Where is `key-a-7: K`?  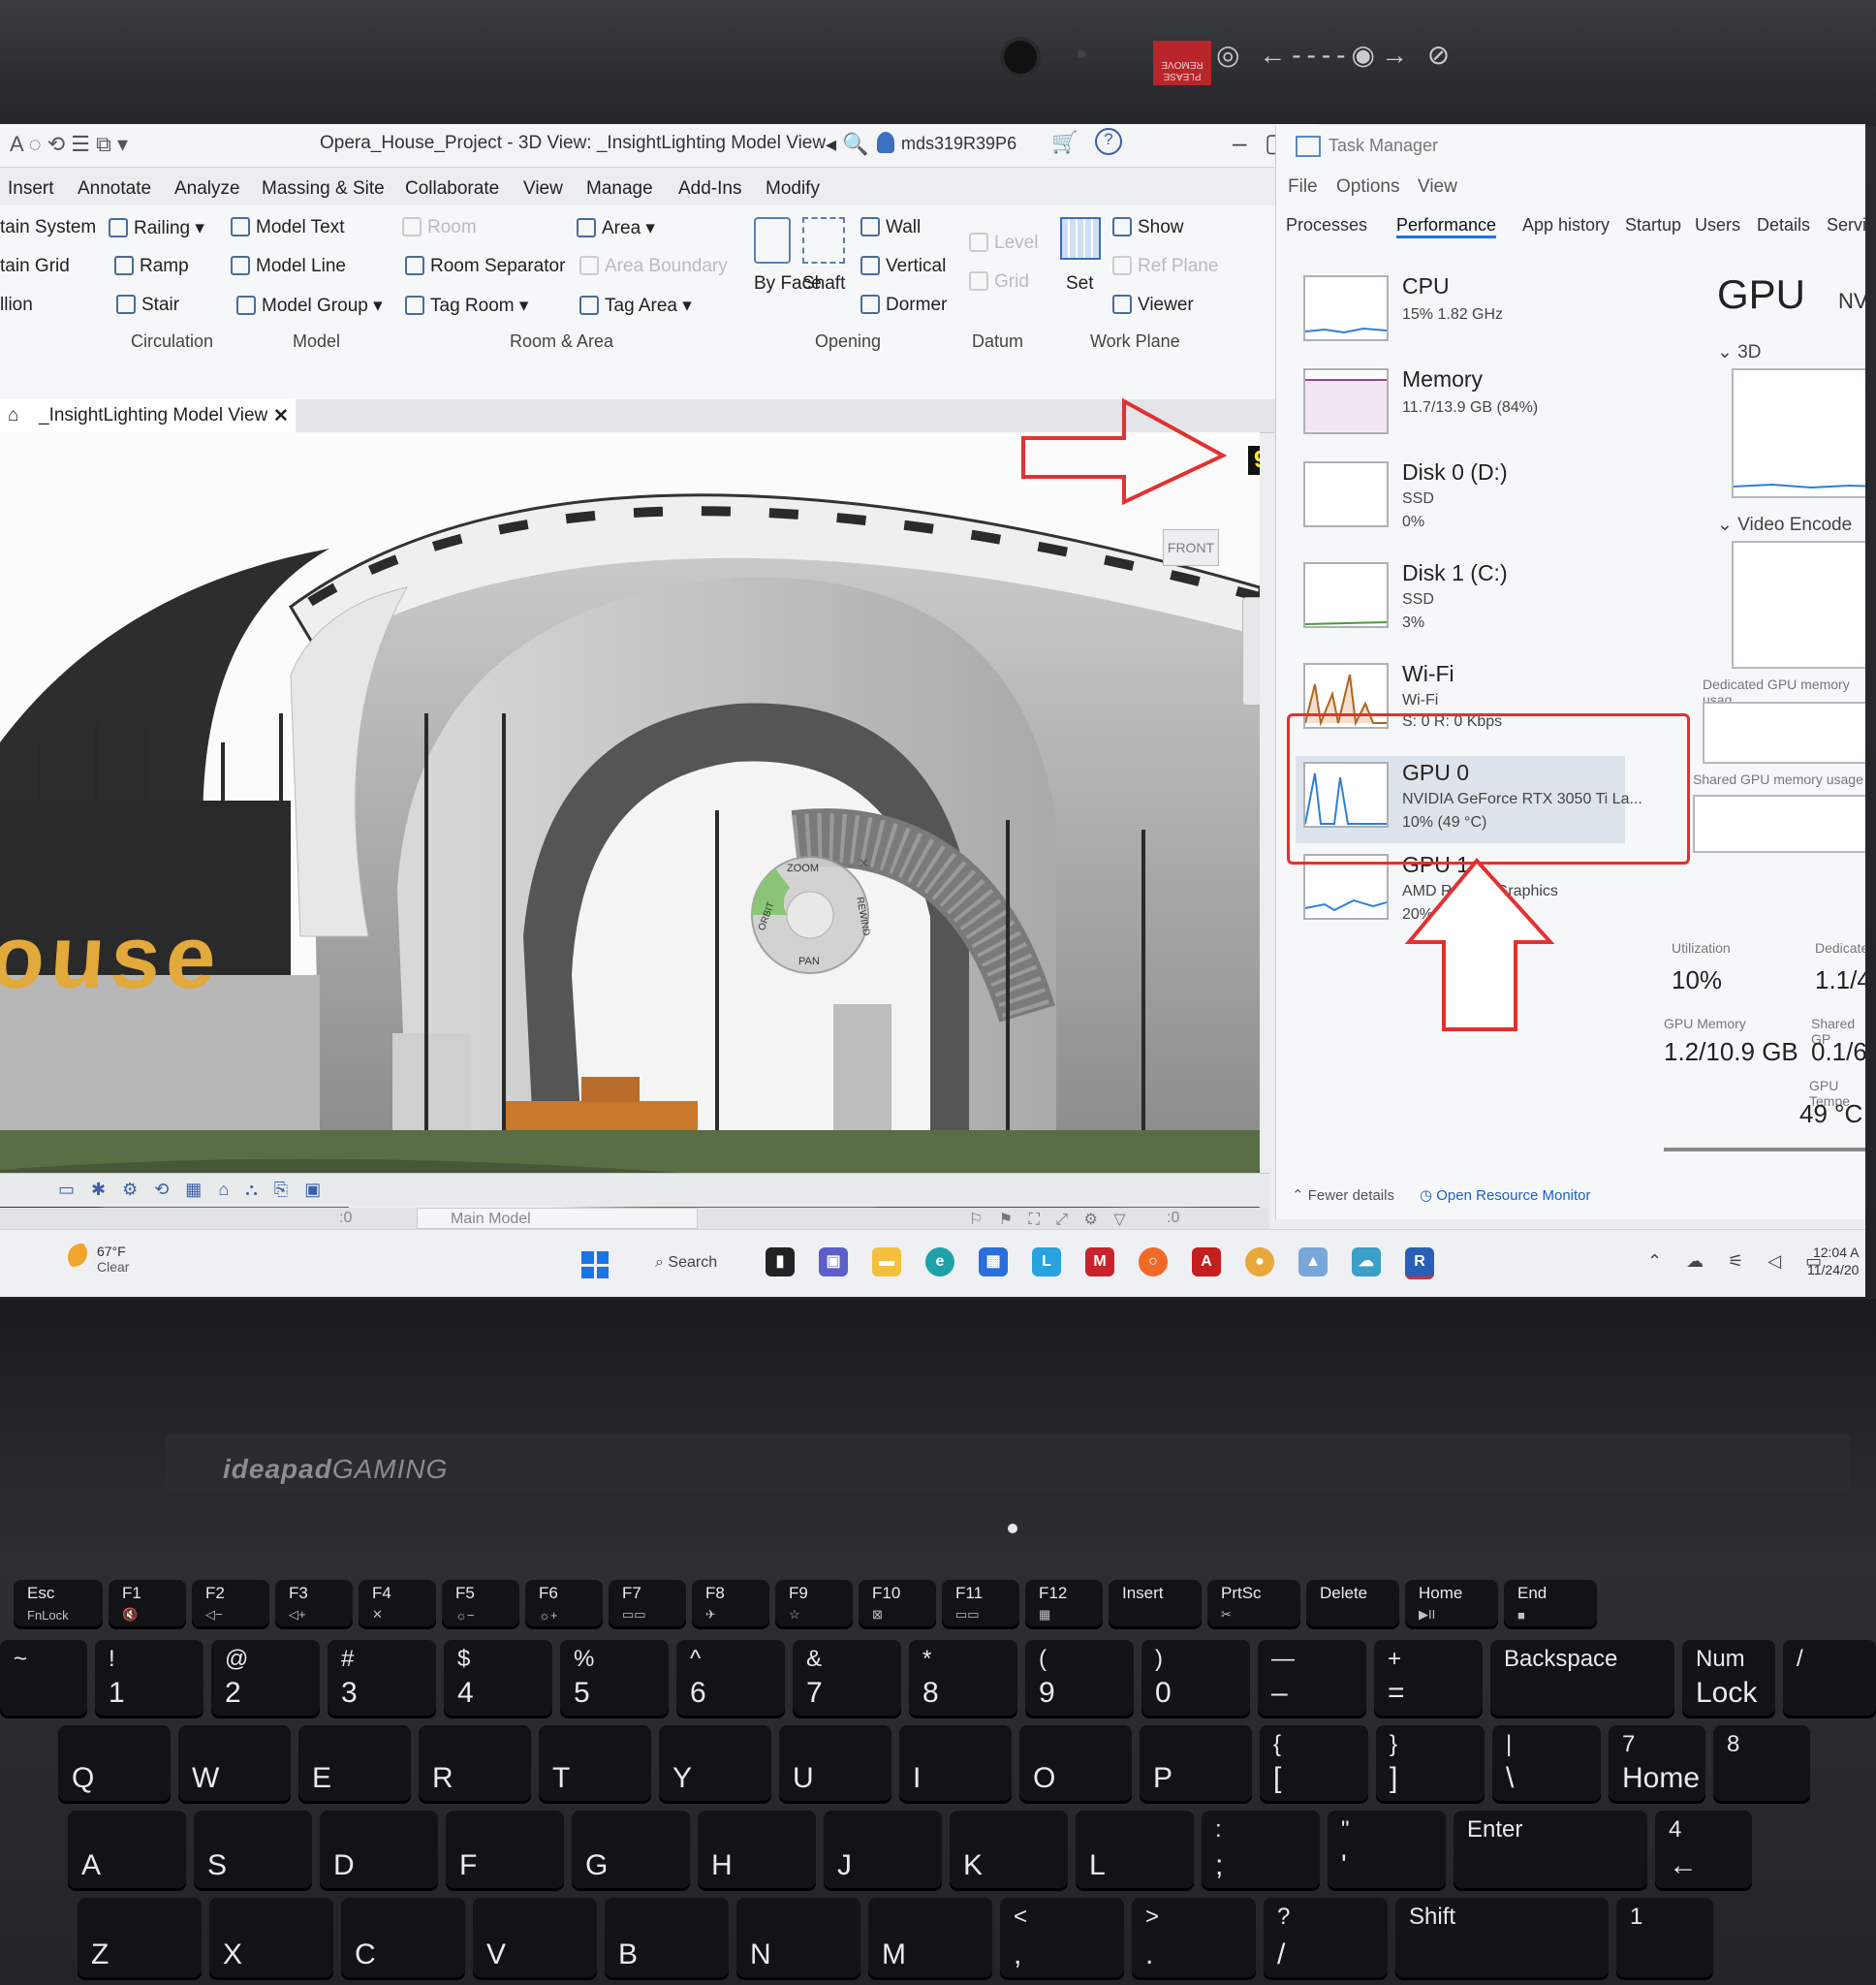
key-a-7: K is located at coordinates (1009, 1849).